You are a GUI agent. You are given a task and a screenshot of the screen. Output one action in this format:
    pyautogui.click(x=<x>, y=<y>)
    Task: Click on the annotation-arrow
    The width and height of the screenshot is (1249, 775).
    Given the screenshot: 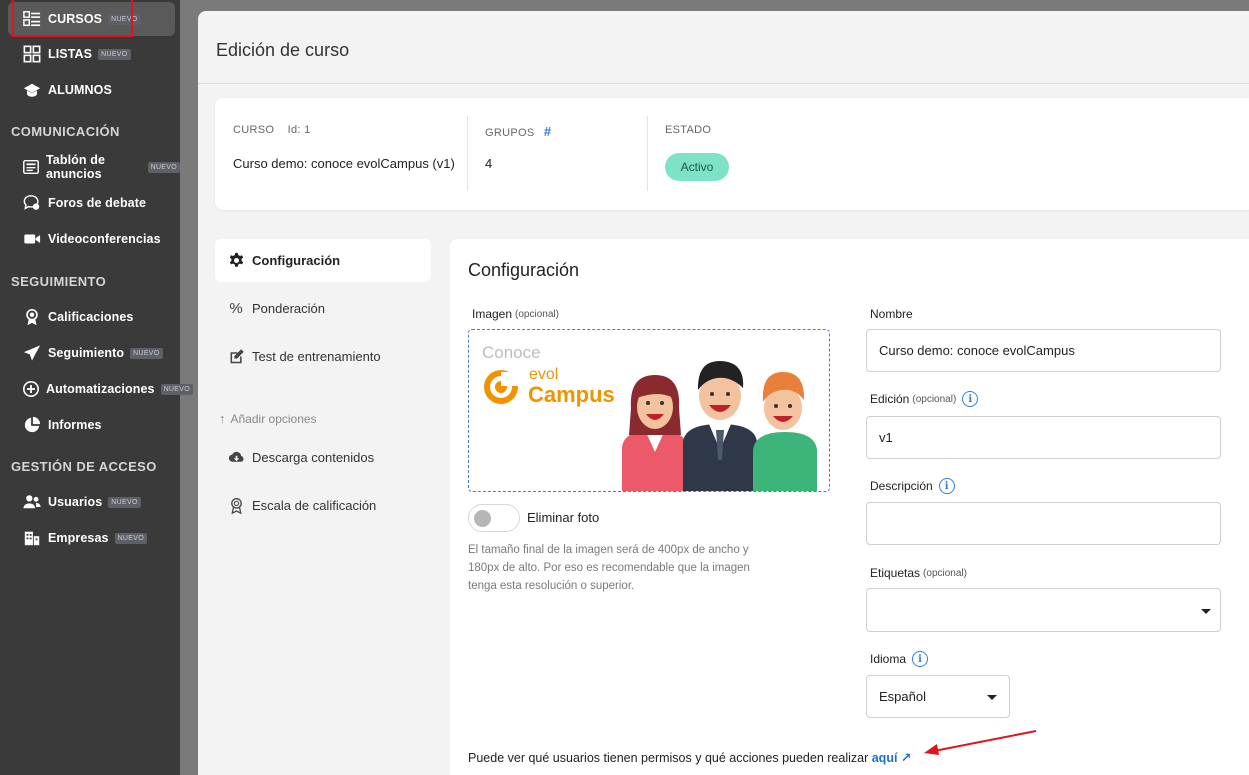 What is the action you would take?
    pyautogui.click(x=980, y=742)
    